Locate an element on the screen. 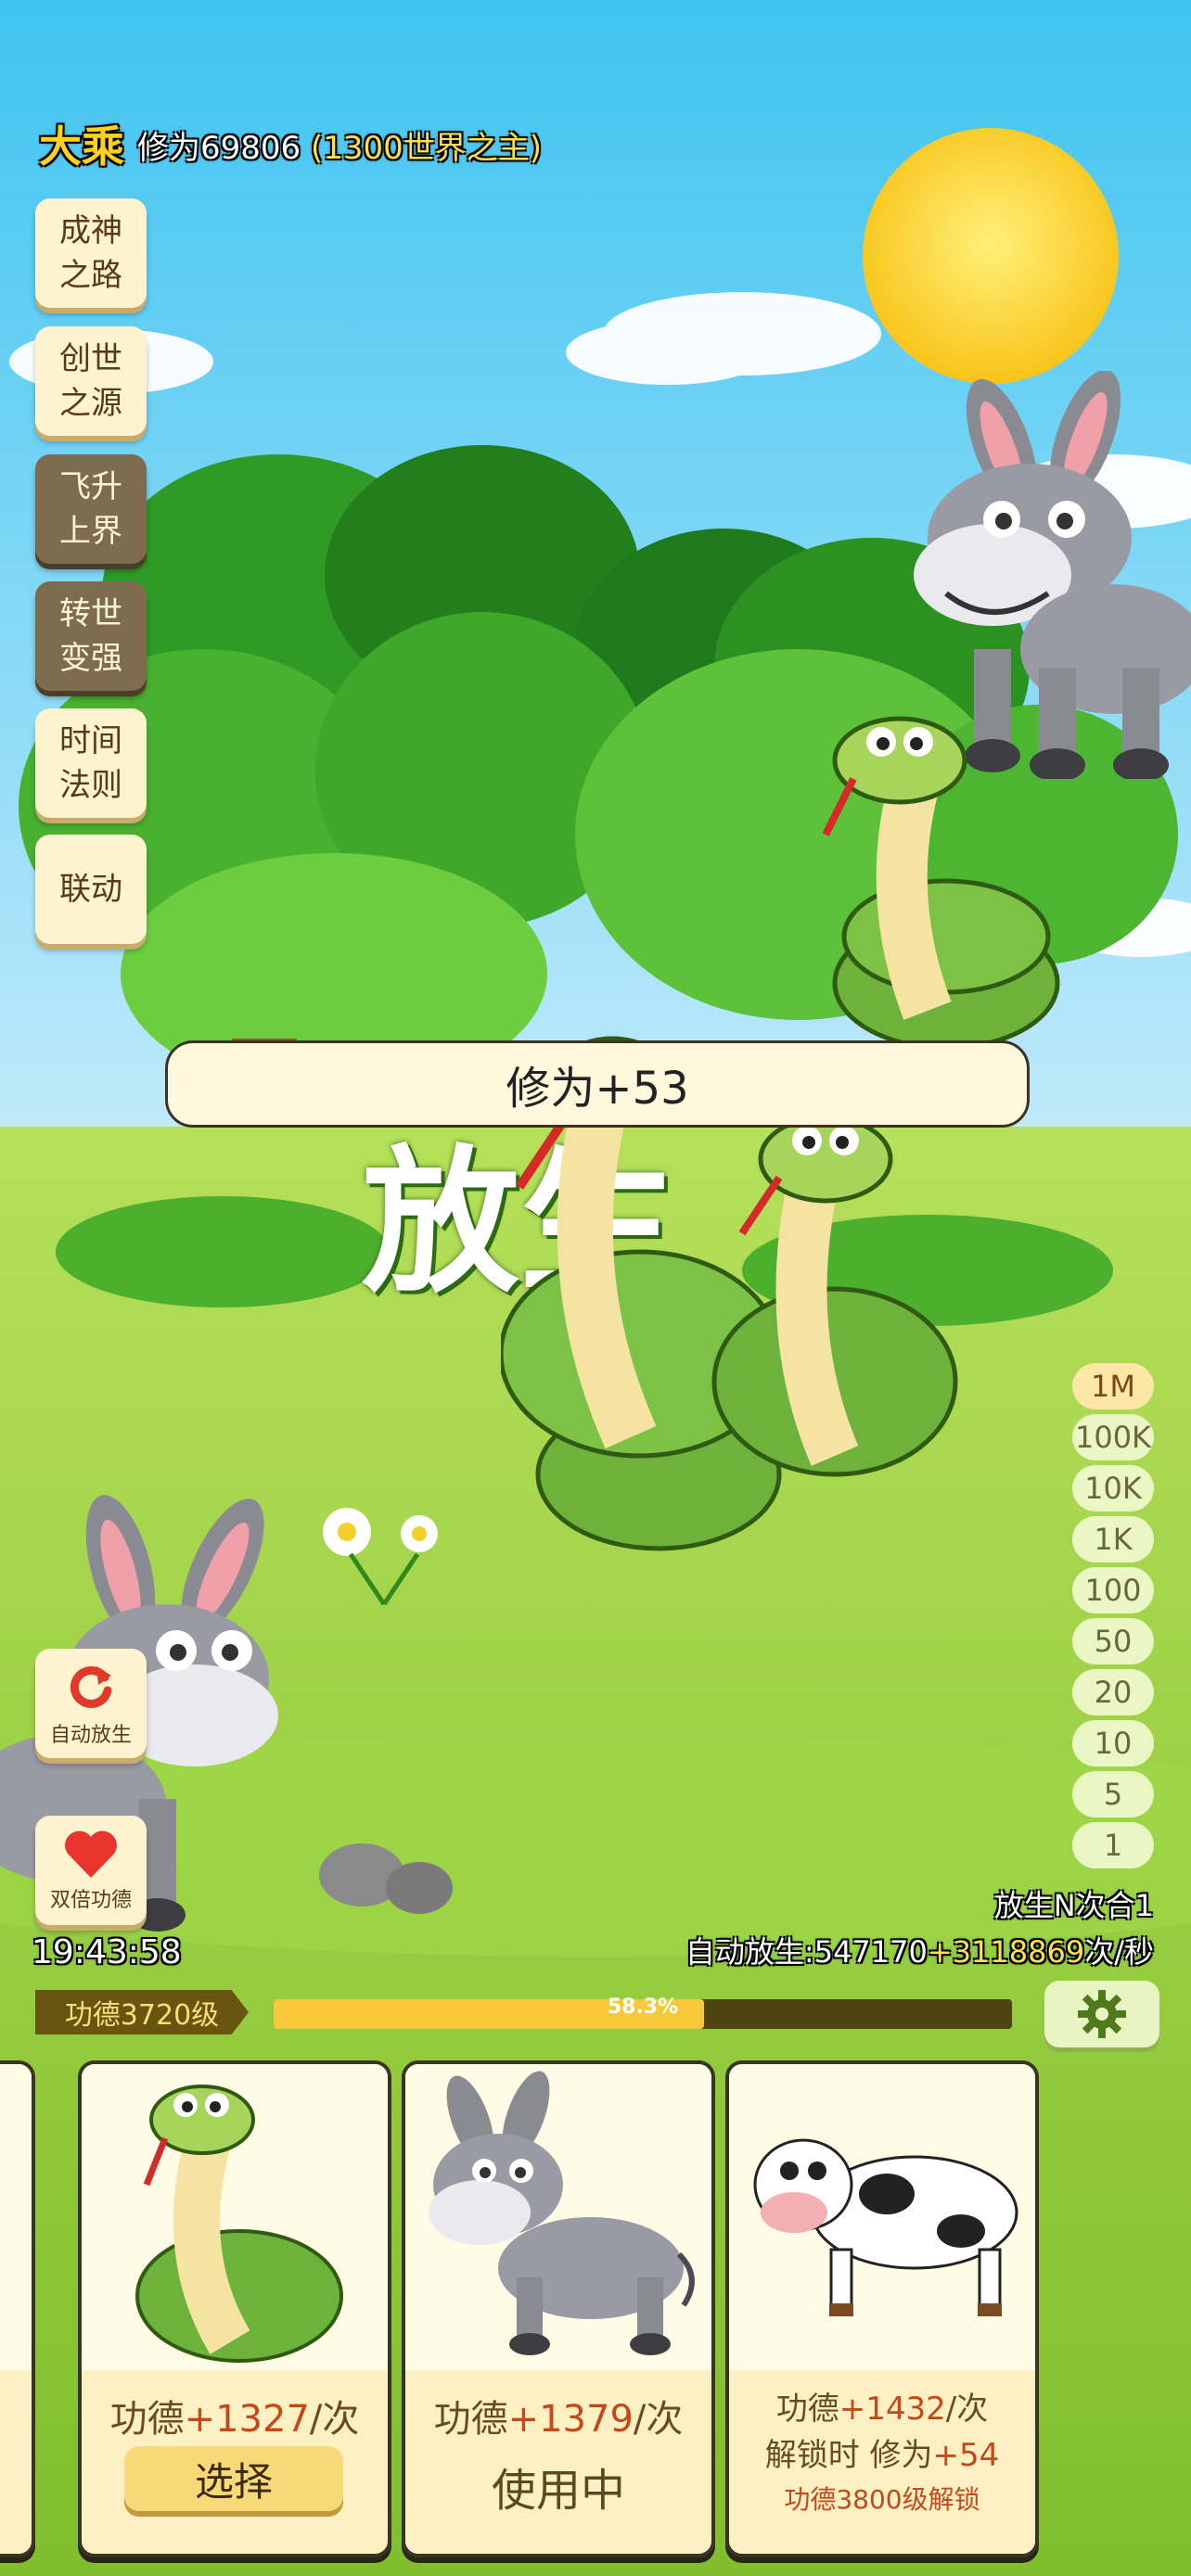  card-info-cow: 功德+1432/次 解锁时 修为+54 功德3800级解锁 is located at coordinates (882, 2462).